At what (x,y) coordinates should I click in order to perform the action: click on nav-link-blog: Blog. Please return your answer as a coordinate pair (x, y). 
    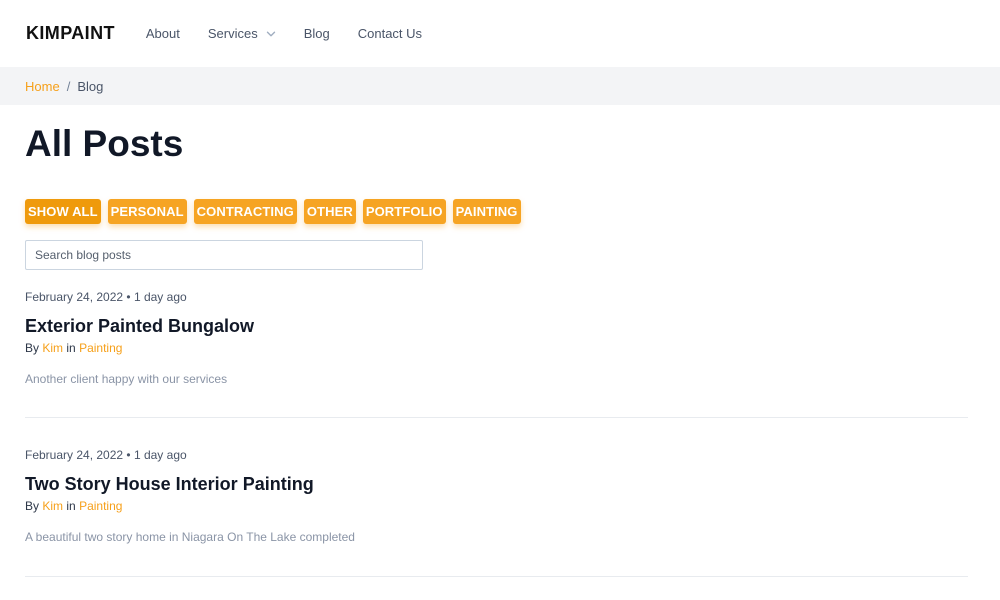
    Looking at the image, I should click on (317, 33).